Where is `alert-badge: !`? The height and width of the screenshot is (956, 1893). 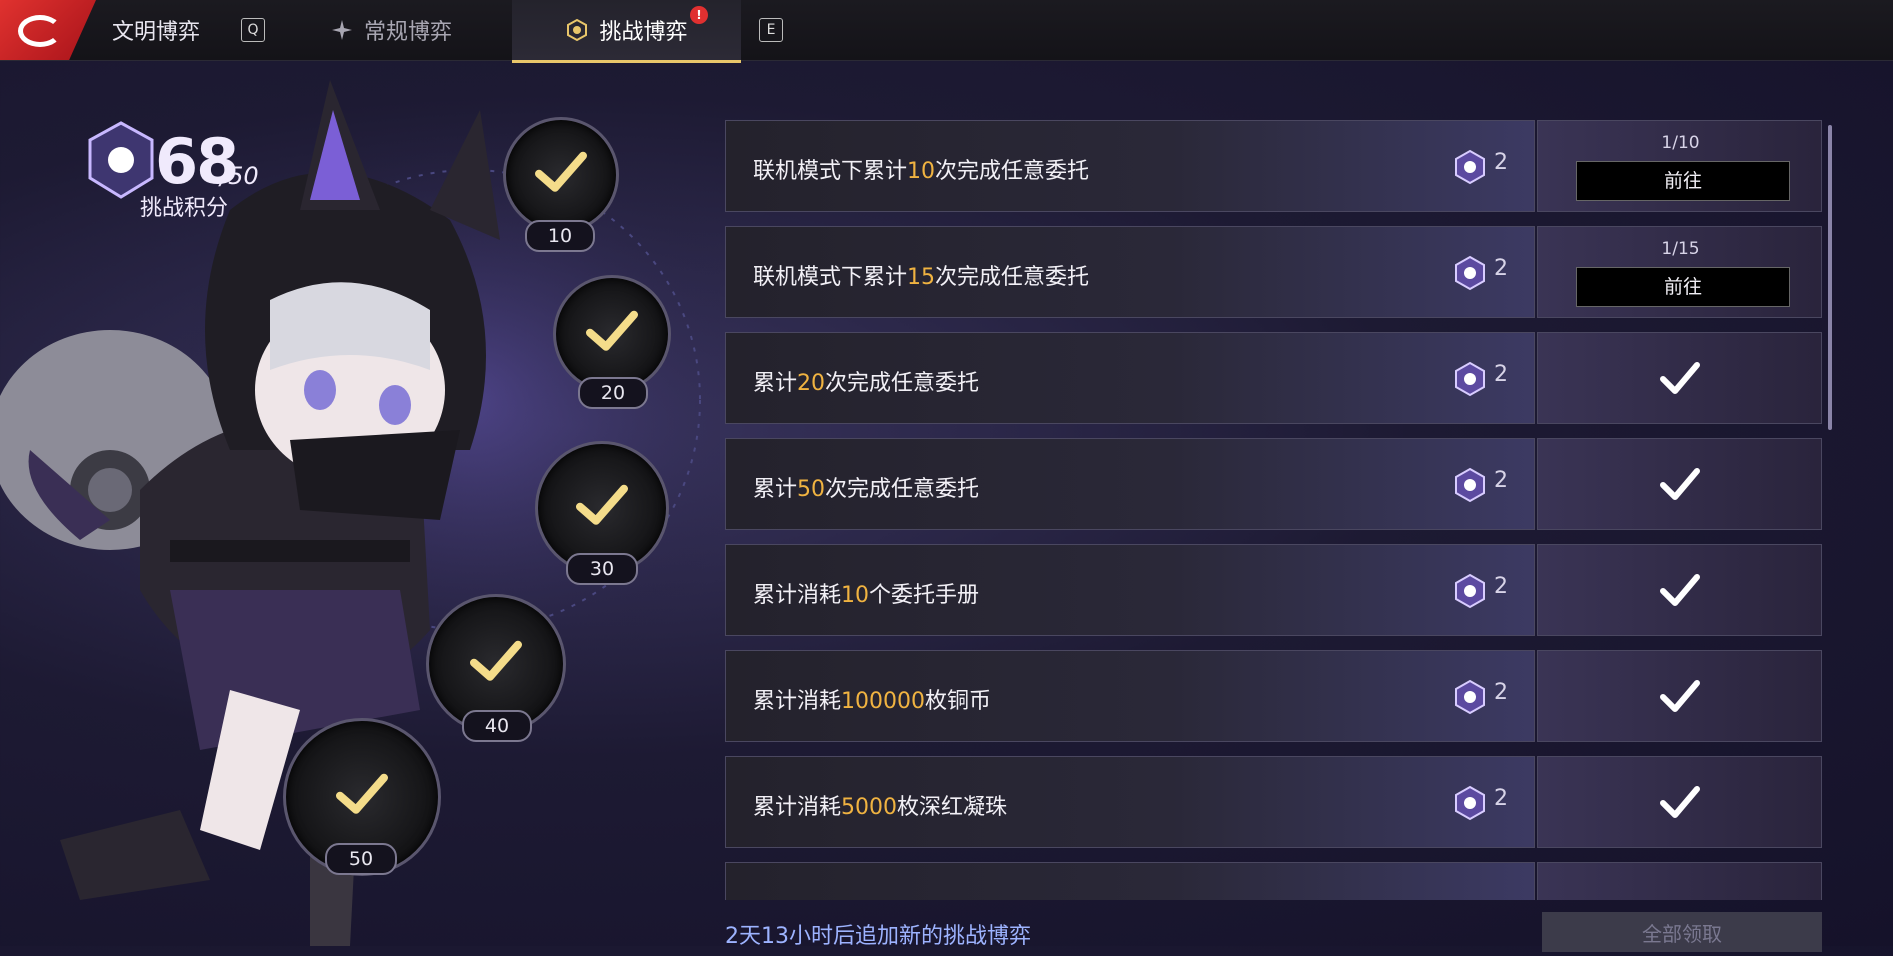 alert-badge: ! is located at coordinates (699, 15).